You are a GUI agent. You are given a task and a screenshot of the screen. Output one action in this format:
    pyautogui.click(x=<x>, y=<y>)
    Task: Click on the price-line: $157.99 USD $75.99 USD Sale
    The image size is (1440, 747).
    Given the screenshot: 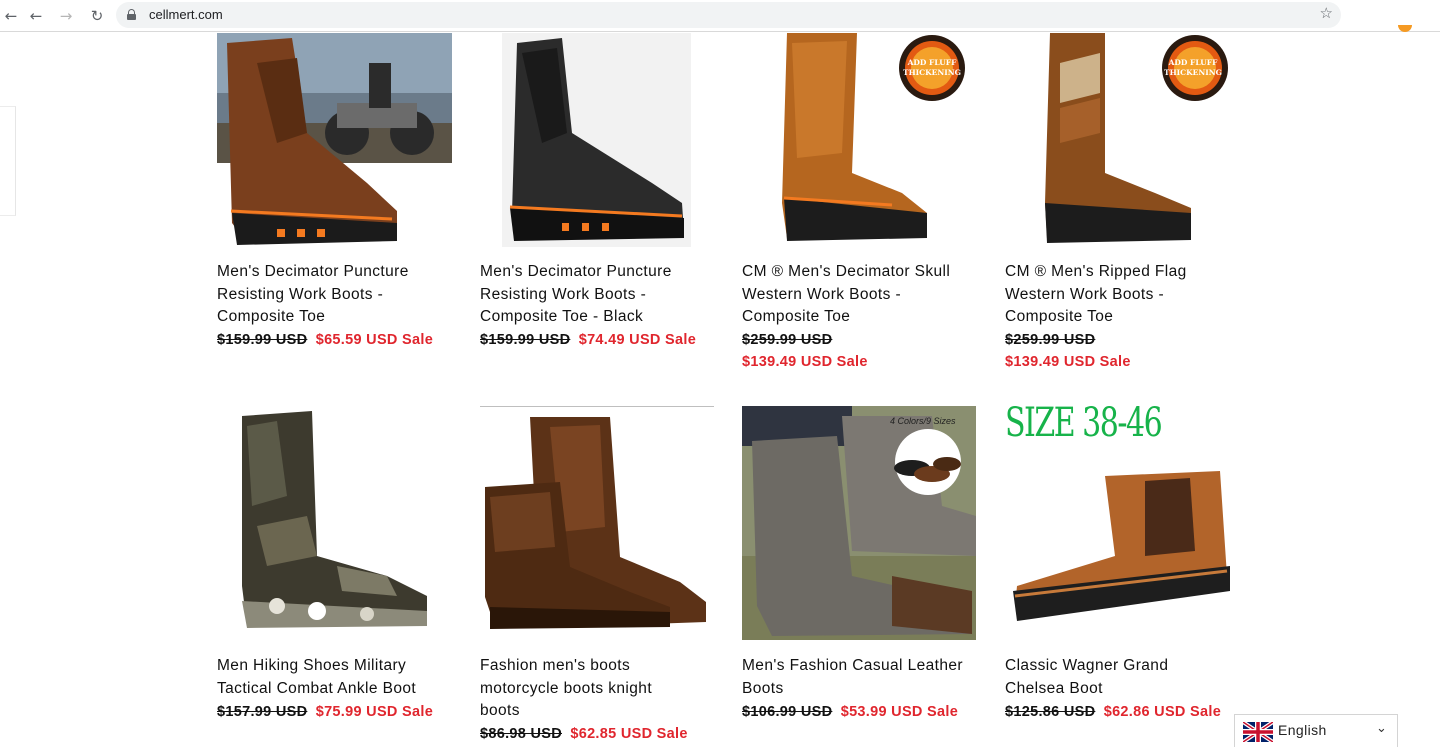 What is the action you would take?
    pyautogui.click(x=325, y=712)
    